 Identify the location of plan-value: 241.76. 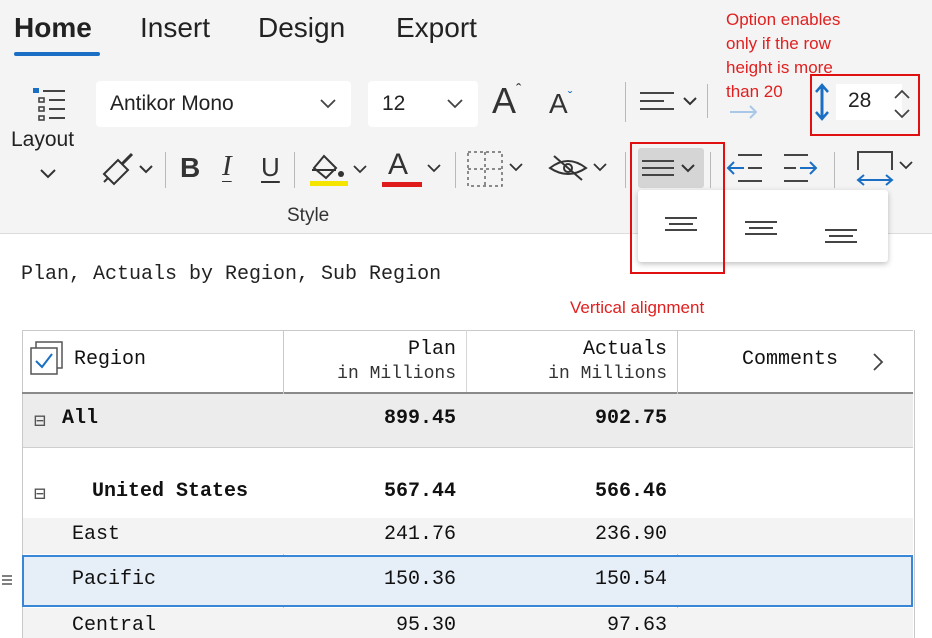
(419, 534).